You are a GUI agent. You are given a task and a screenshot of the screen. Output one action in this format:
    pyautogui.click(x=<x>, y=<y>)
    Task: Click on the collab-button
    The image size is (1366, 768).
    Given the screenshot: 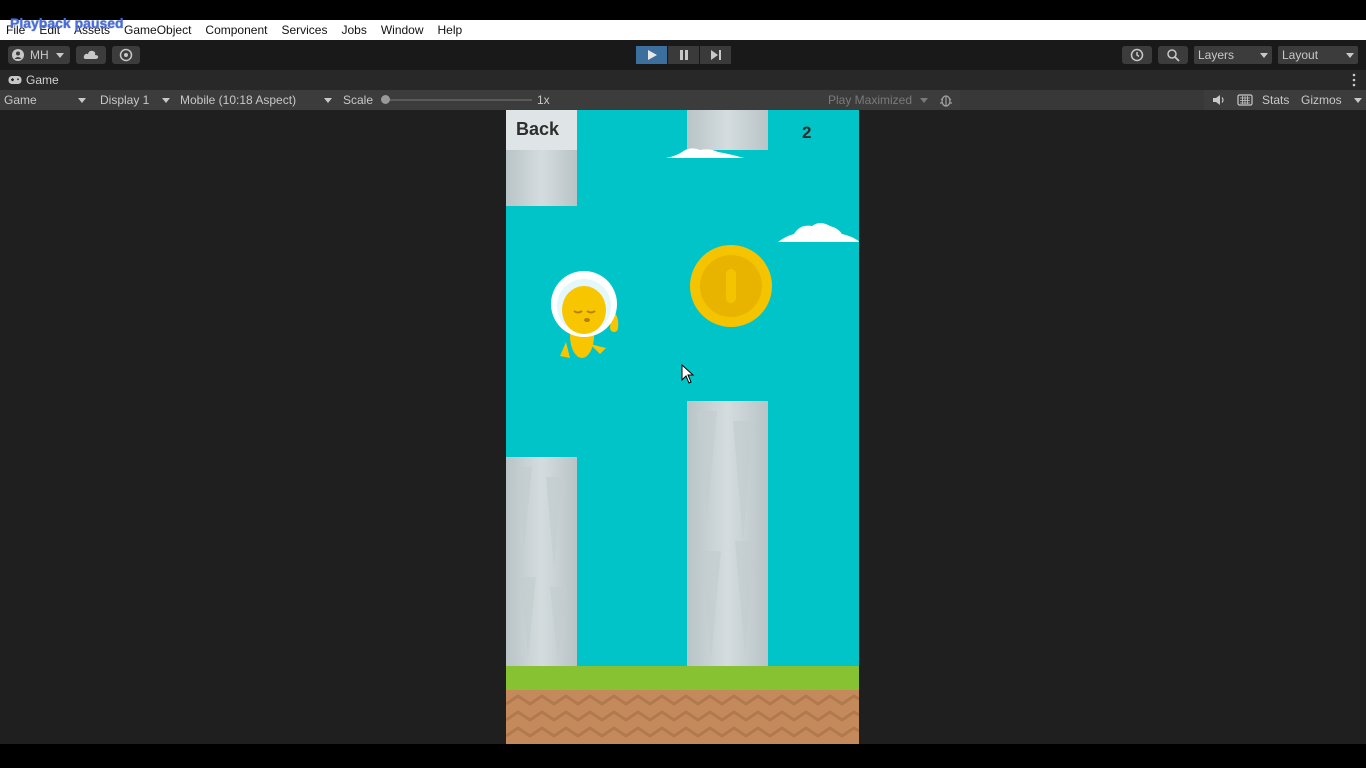 What is the action you would take?
    pyautogui.click(x=126, y=55)
    